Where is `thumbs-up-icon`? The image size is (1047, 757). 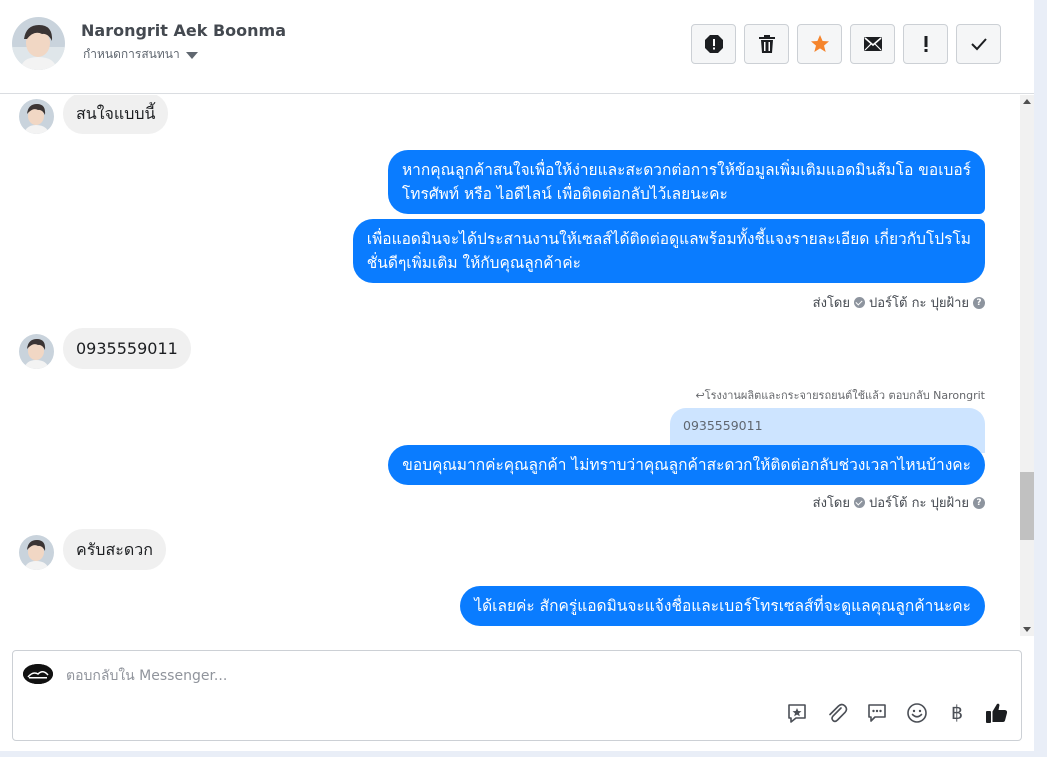
thumbs-up-icon is located at coordinates (997, 713).